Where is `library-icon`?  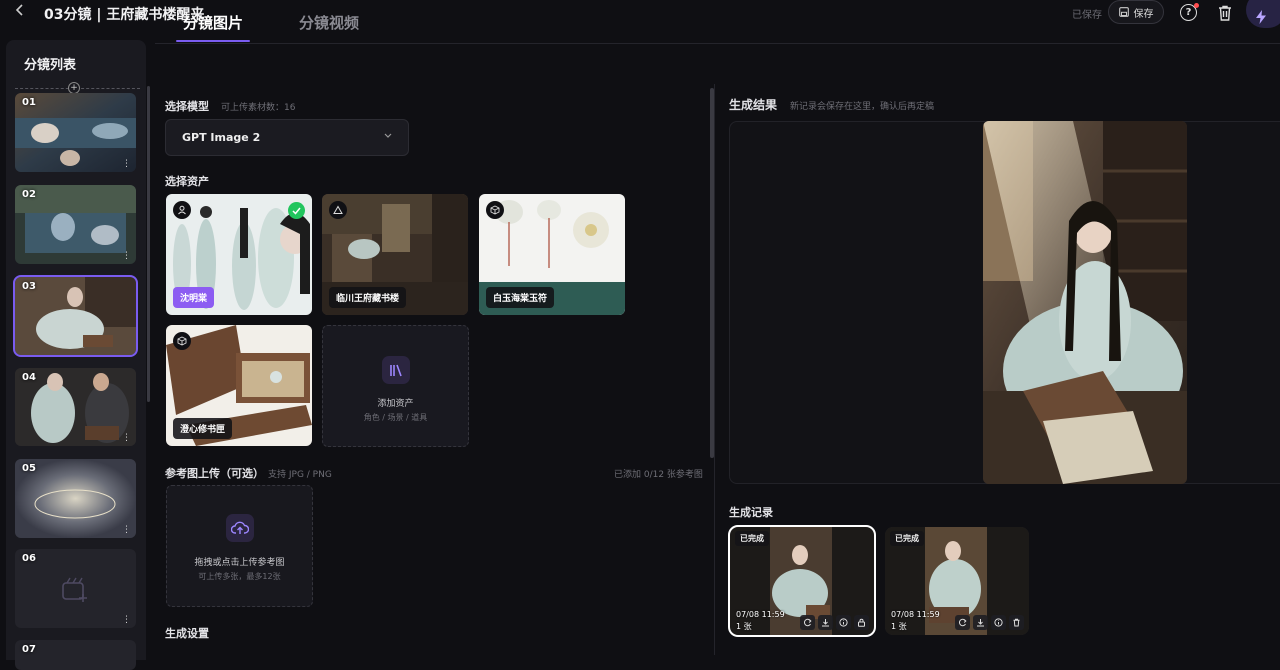
library-icon is located at coordinates (396, 370).